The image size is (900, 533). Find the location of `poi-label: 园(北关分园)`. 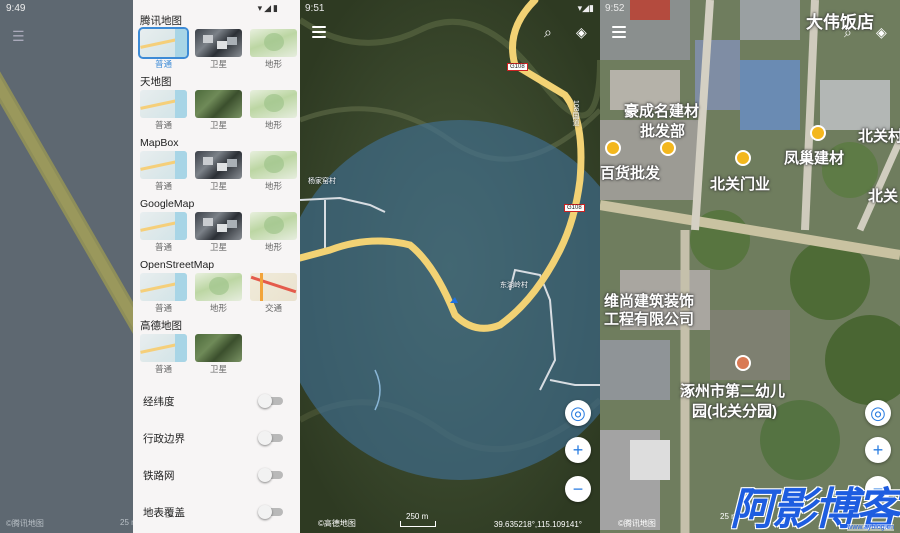

poi-label: 园(北关分园) is located at coordinates (734, 410).